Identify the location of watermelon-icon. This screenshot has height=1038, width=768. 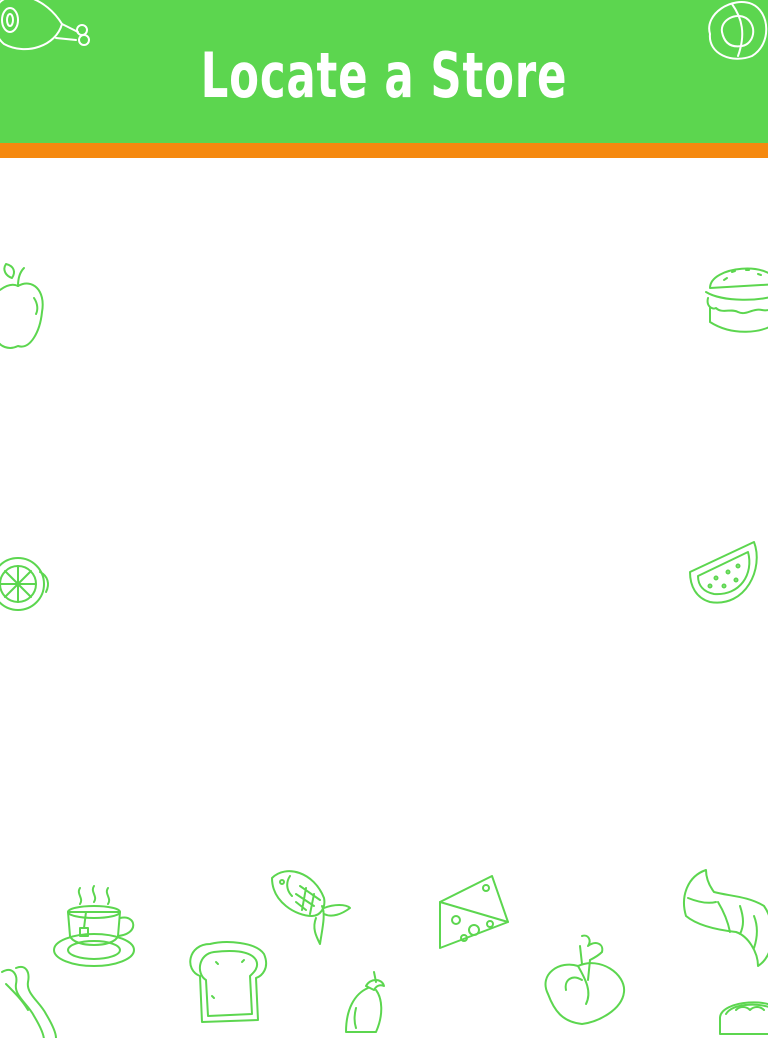
(724, 572).